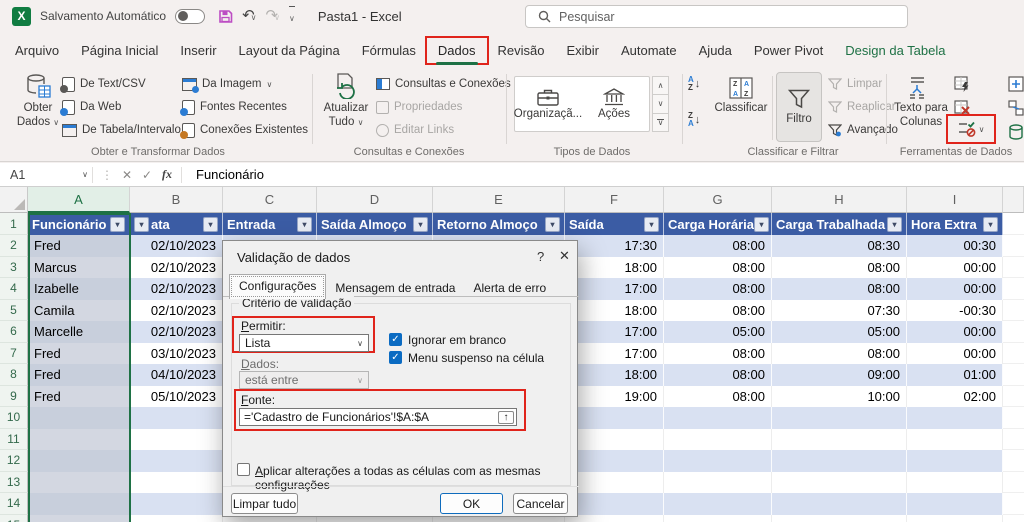 This screenshot has height=522, width=1024. I want to click on de-text-csv-button: De Text/CSV, so click(103, 84).